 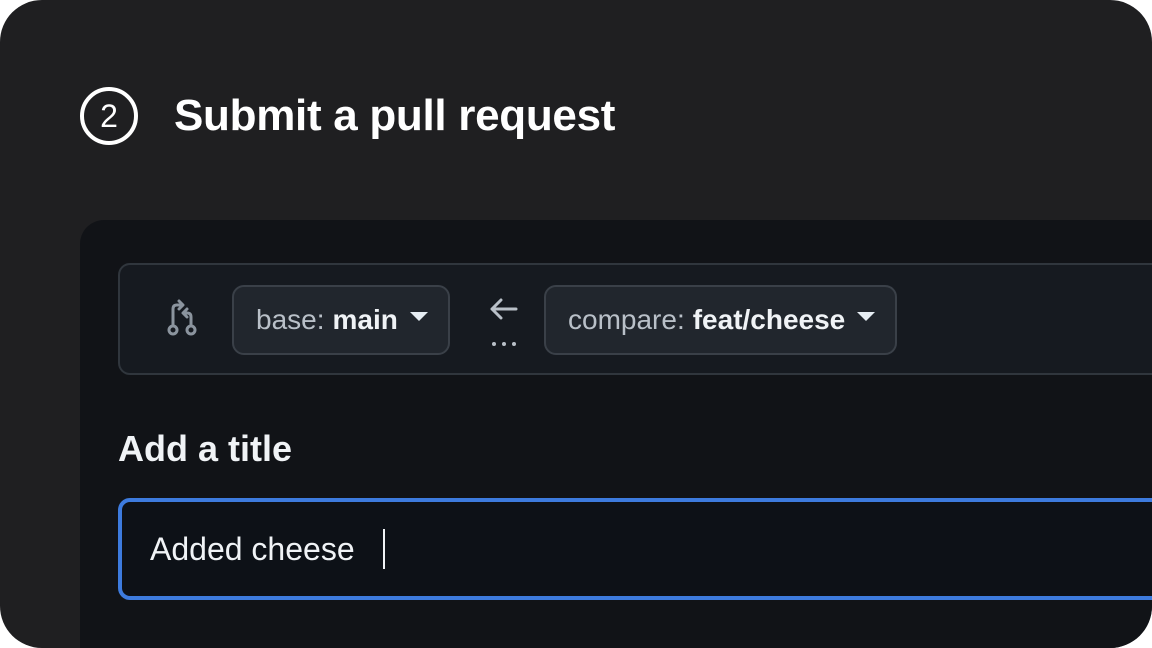 I want to click on git-compare-icon, so click(x=182, y=317).